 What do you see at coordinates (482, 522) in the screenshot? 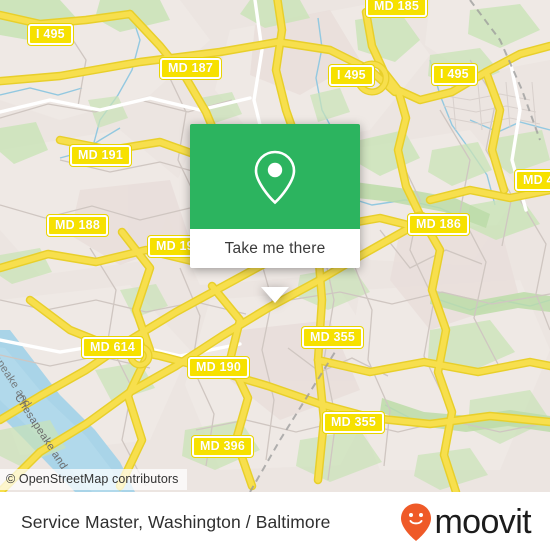
I see `moovit-wordmark: moovit` at bounding box center [482, 522].